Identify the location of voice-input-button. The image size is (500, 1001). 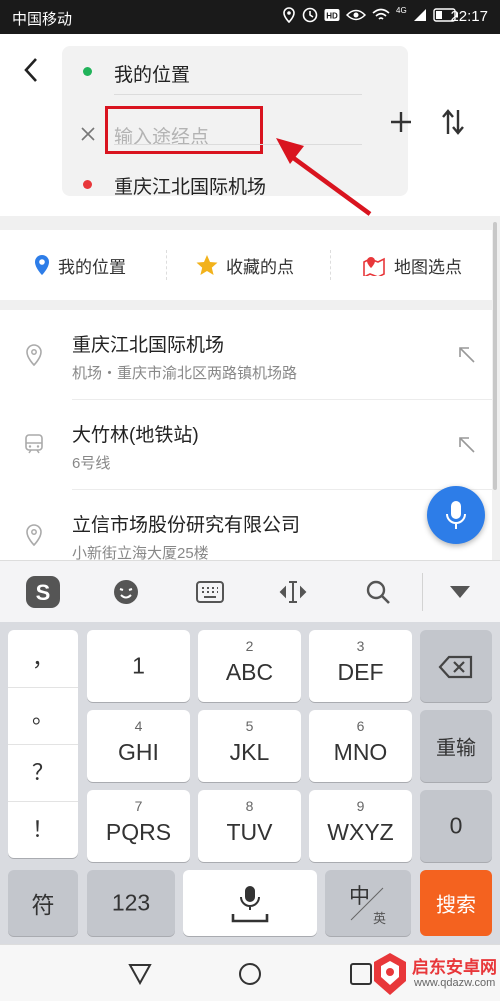
(456, 515).